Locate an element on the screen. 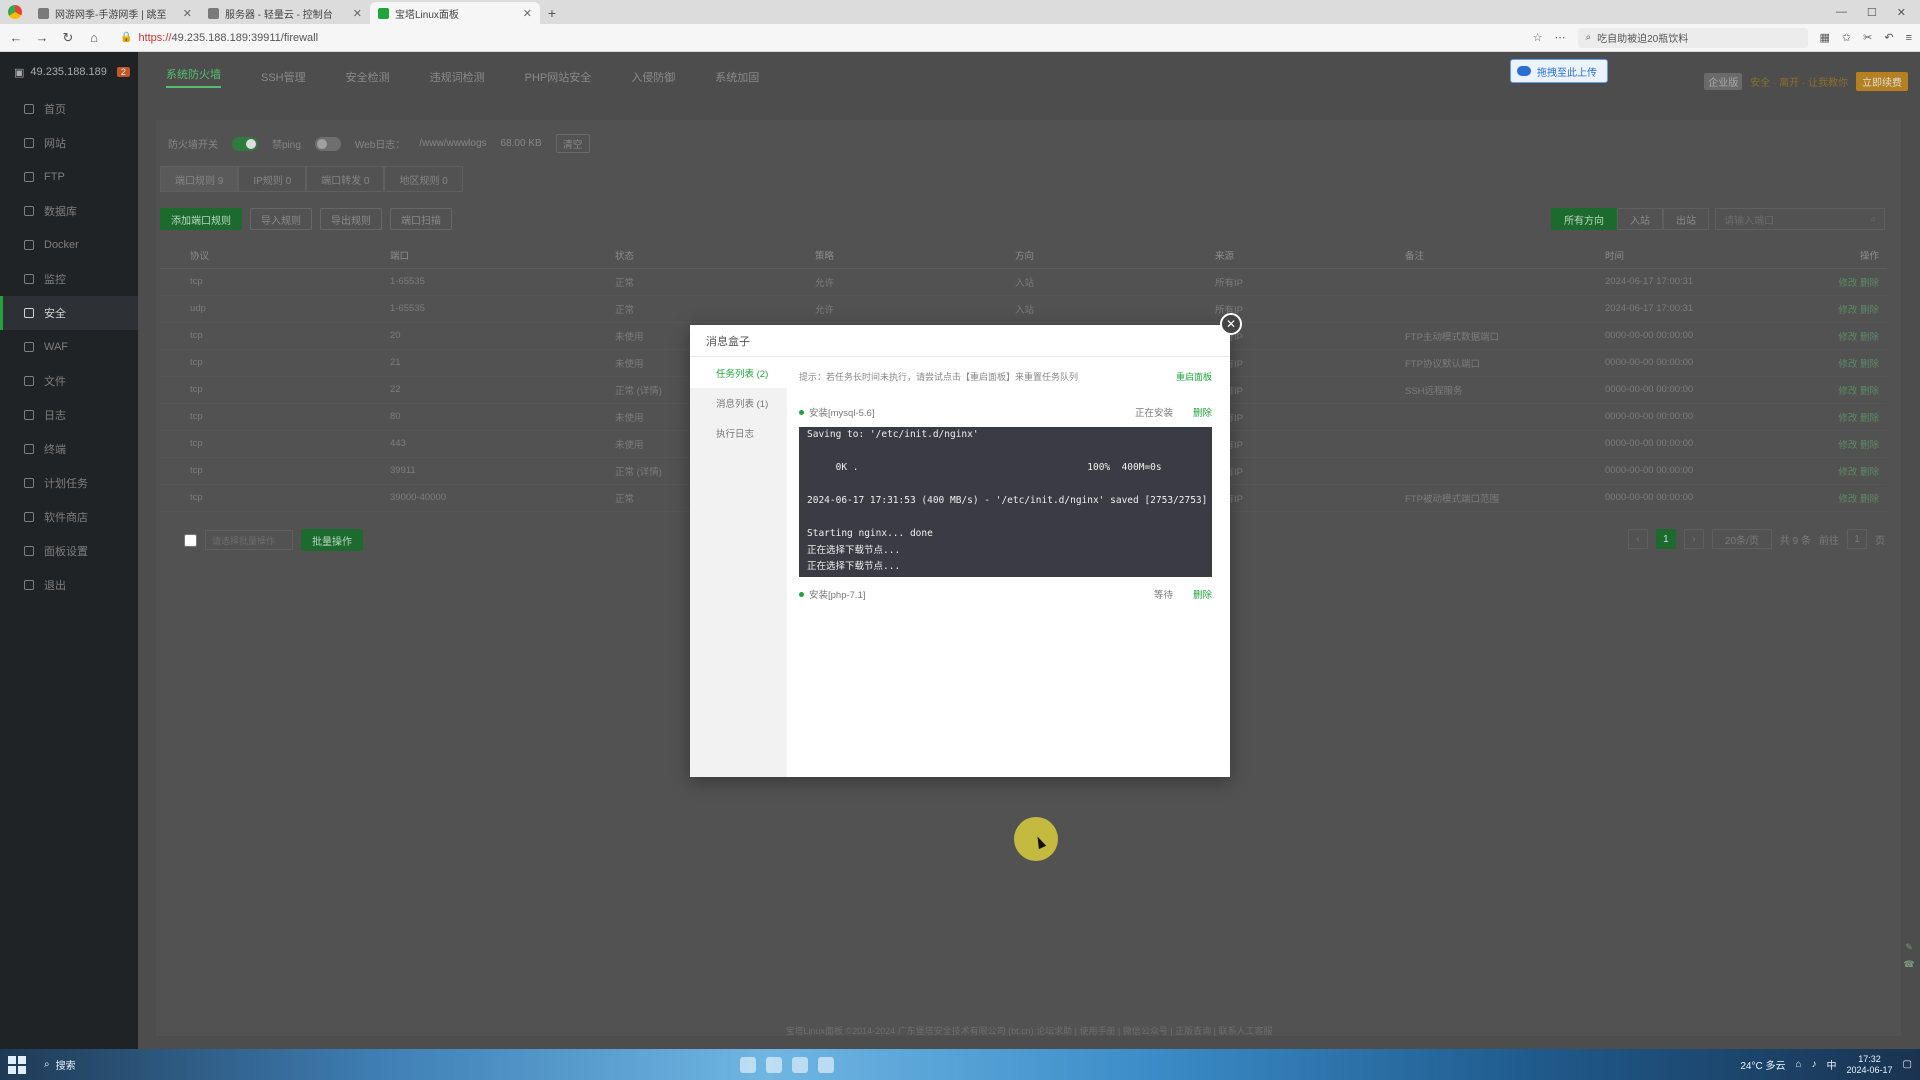 This screenshot has width=1920, height=1080. page-size-select: 20条/页 is located at coordinates (1741, 539).